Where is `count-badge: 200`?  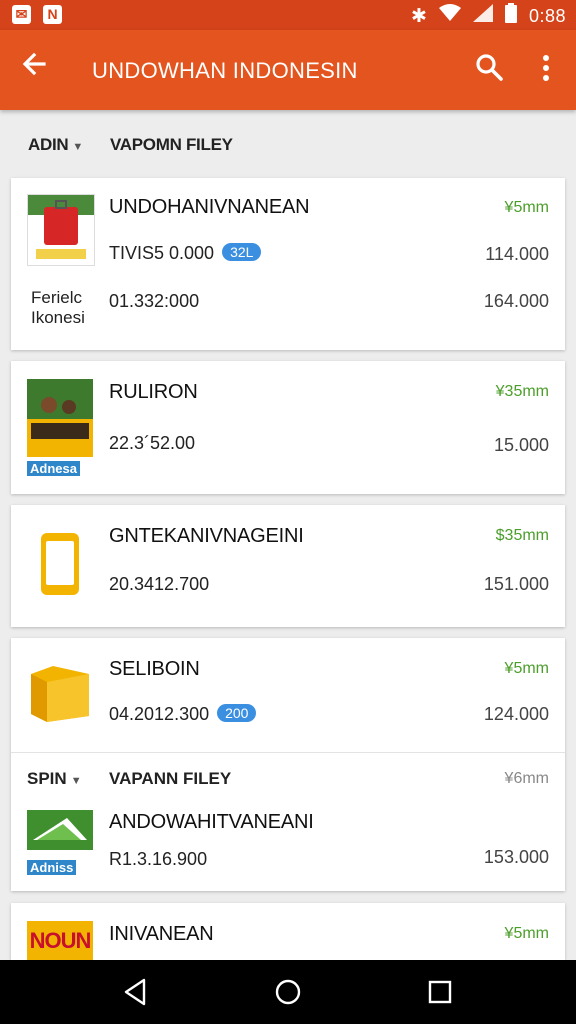 count-badge: 200 is located at coordinates (237, 713).